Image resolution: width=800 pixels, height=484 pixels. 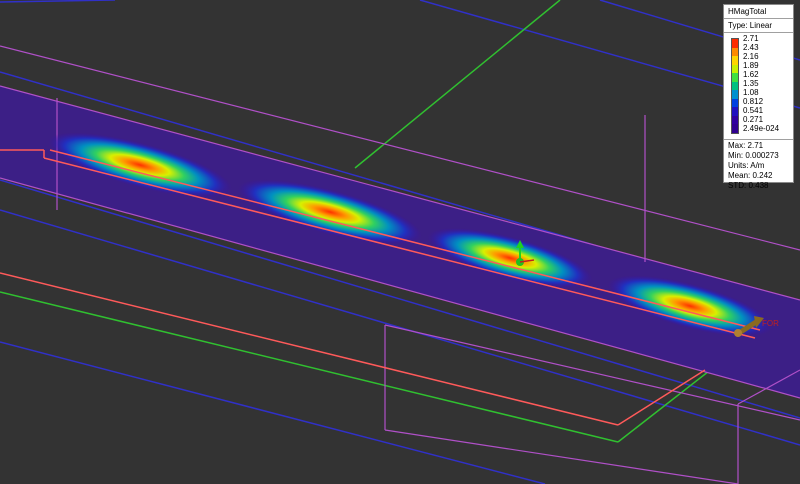 What do you see at coordinates (753, 110) in the screenshot?
I see `legend-tick-label: 0.541` at bounding box center [753, 110].